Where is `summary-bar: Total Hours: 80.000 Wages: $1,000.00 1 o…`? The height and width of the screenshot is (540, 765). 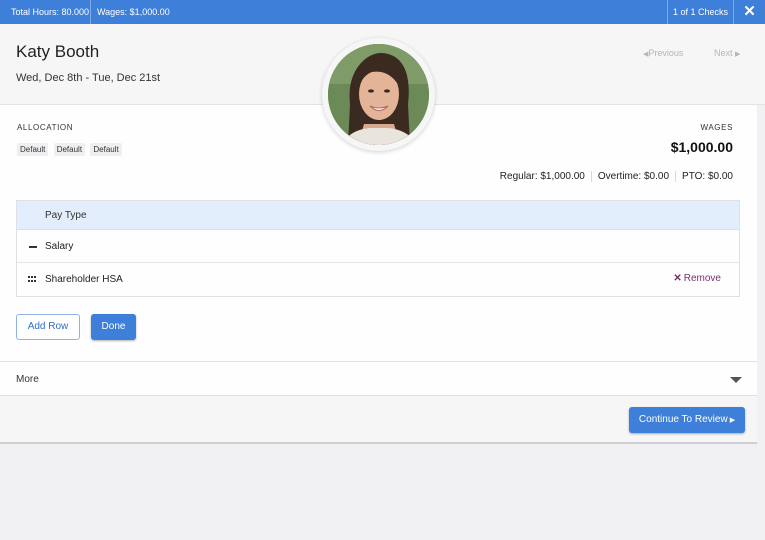
summary-bar: Total Hours: 80.000 Wages: $1,000.00 1 o… is located at coordinates (382, 12).